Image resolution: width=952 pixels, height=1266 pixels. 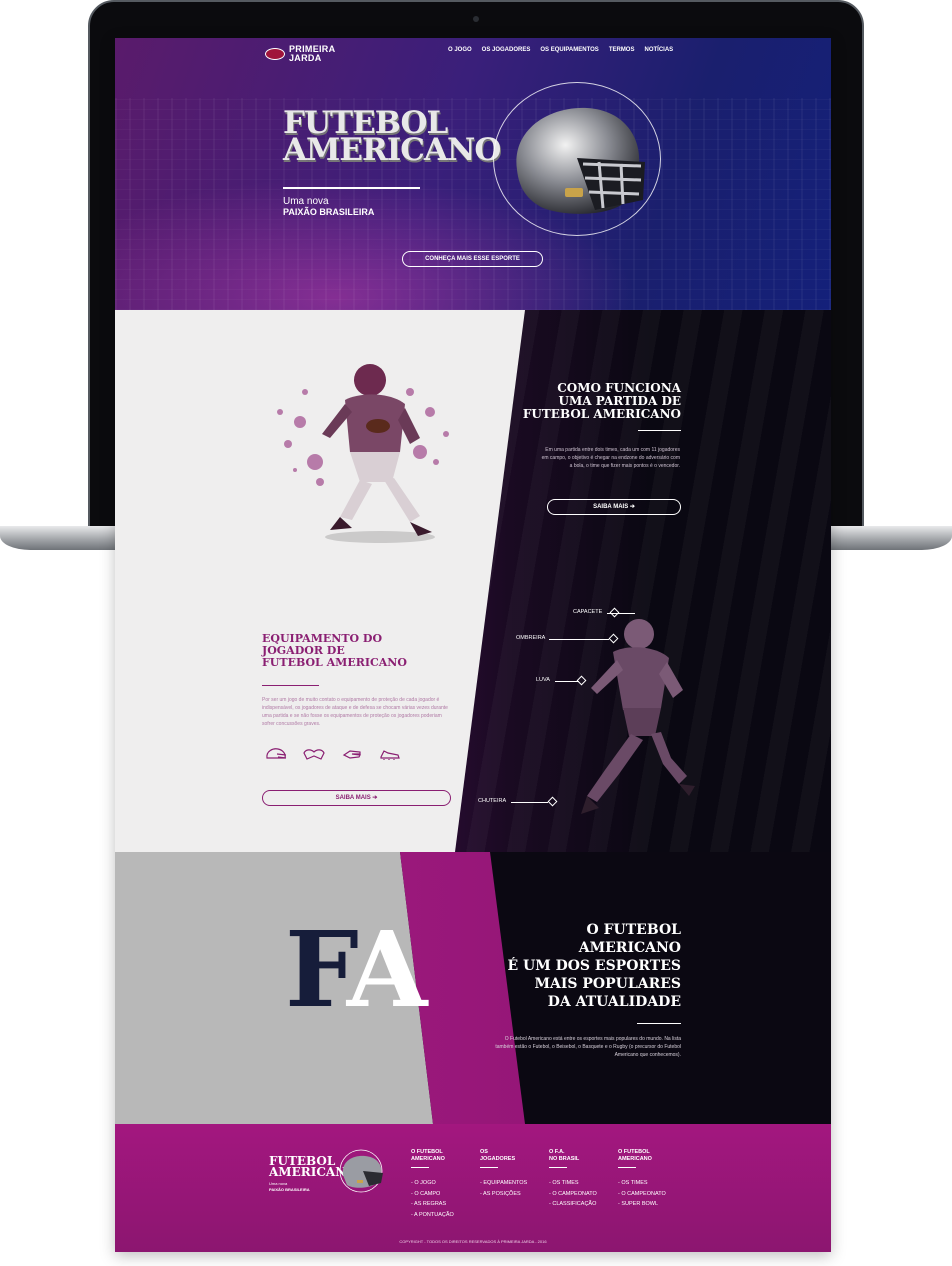 I want to click on hero-divider, so click(x=351, y=188).